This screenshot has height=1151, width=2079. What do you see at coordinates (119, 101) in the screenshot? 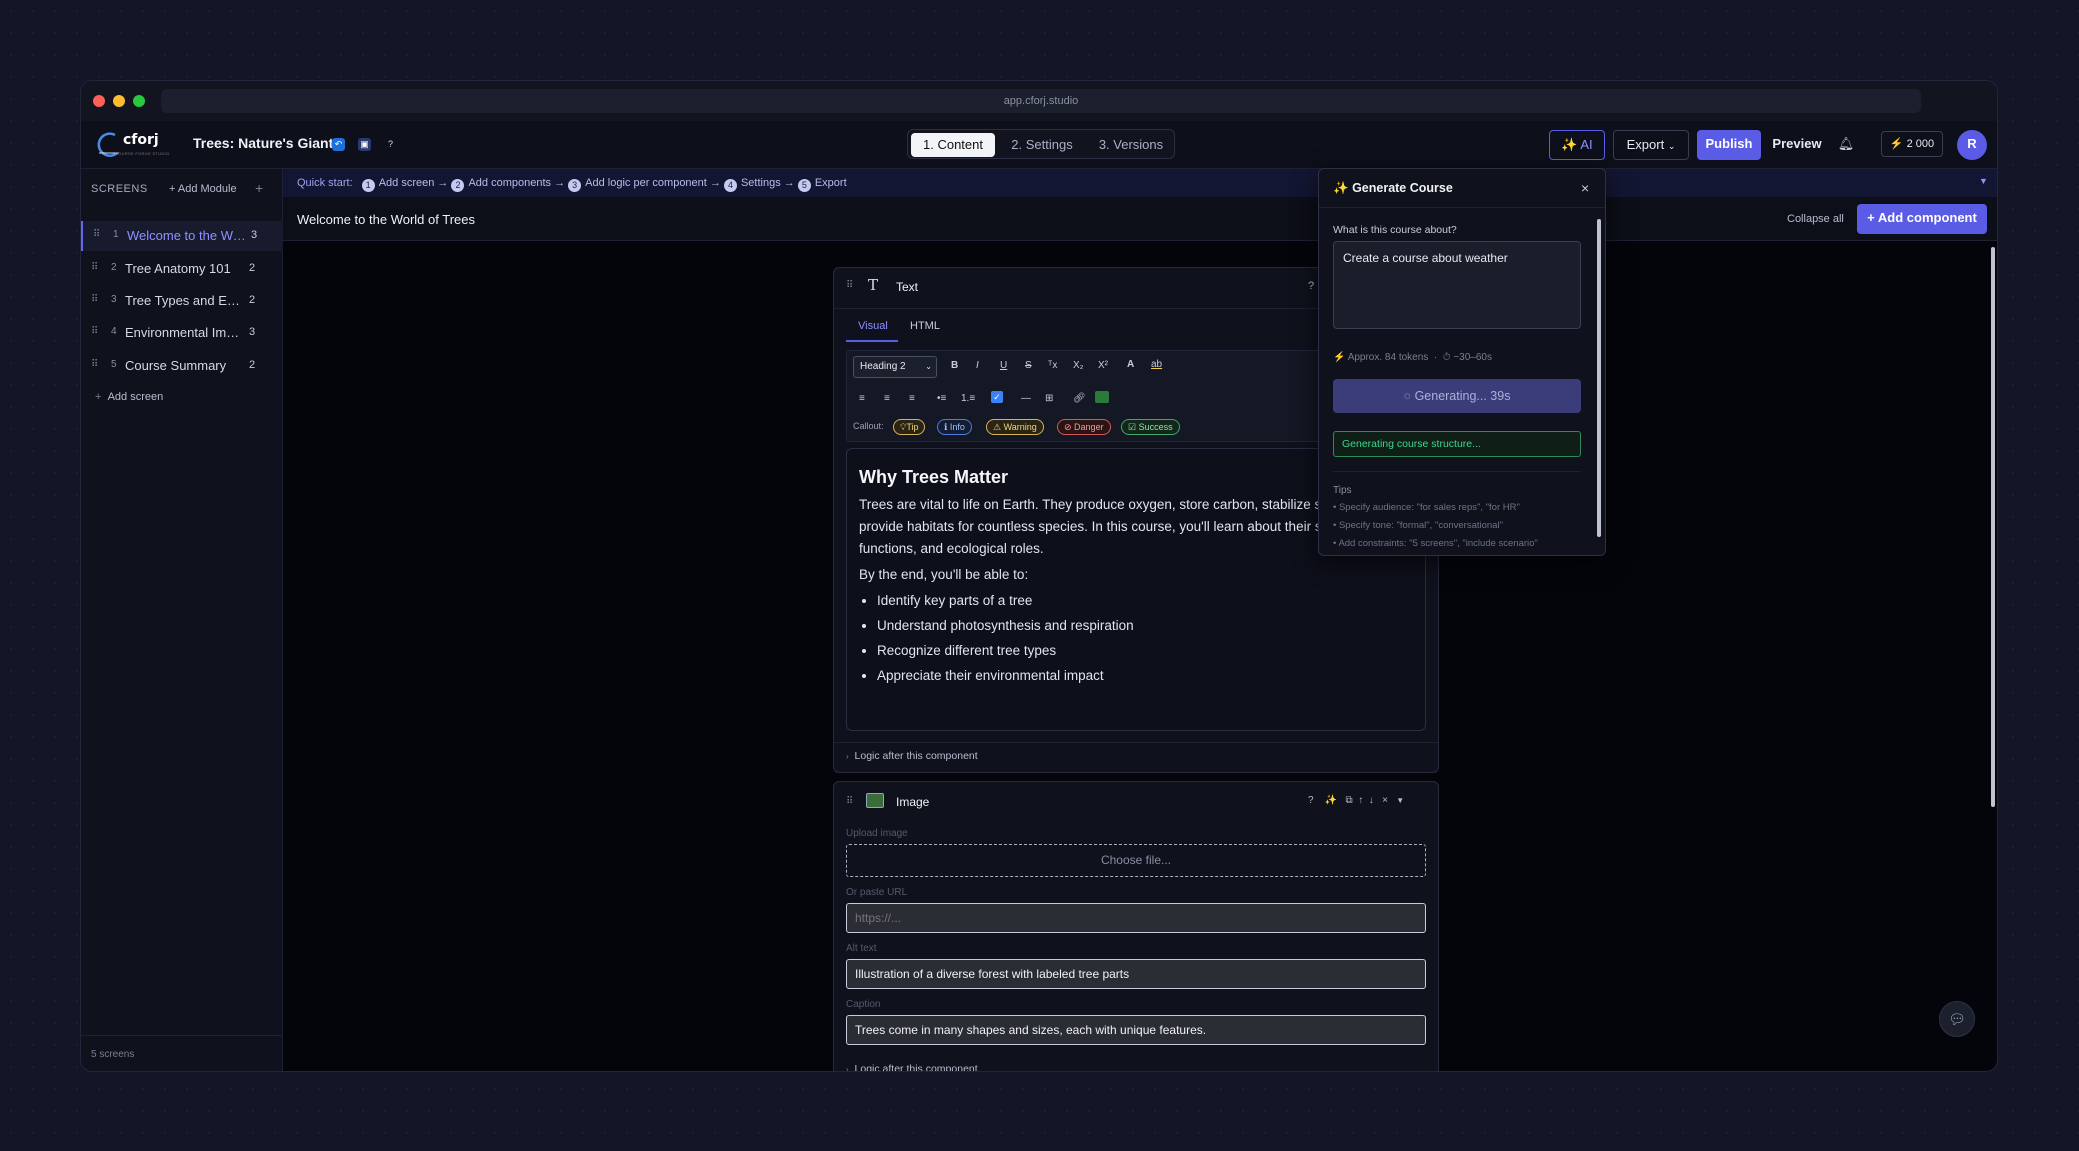
I see `minimize-window-button` at bounding box center [119, 101].